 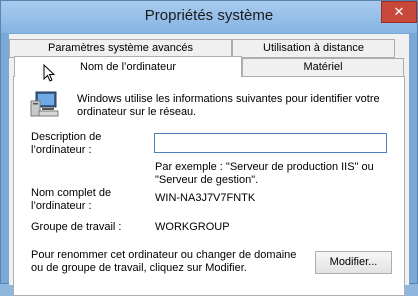 I want to click on tab-label: Matériel, so click(x=323, y=67).